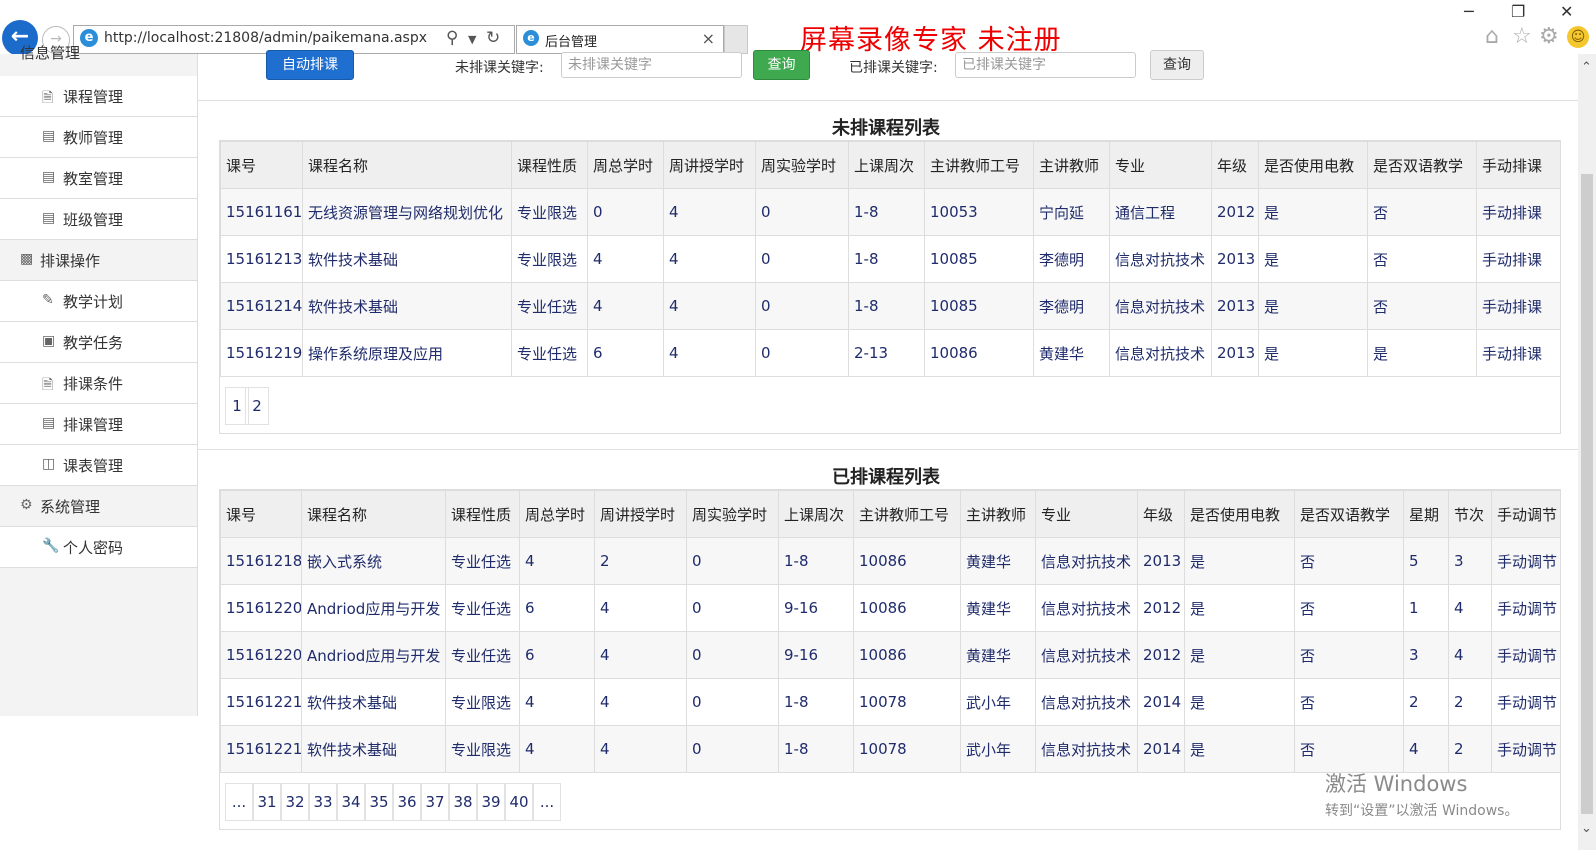 The width and height of the screenshot is (1596, 850). What do you see at coordinates (1518, 11) in the screenshot?
I see `restore-icon: ❐` at bounding box center [1518, 11].